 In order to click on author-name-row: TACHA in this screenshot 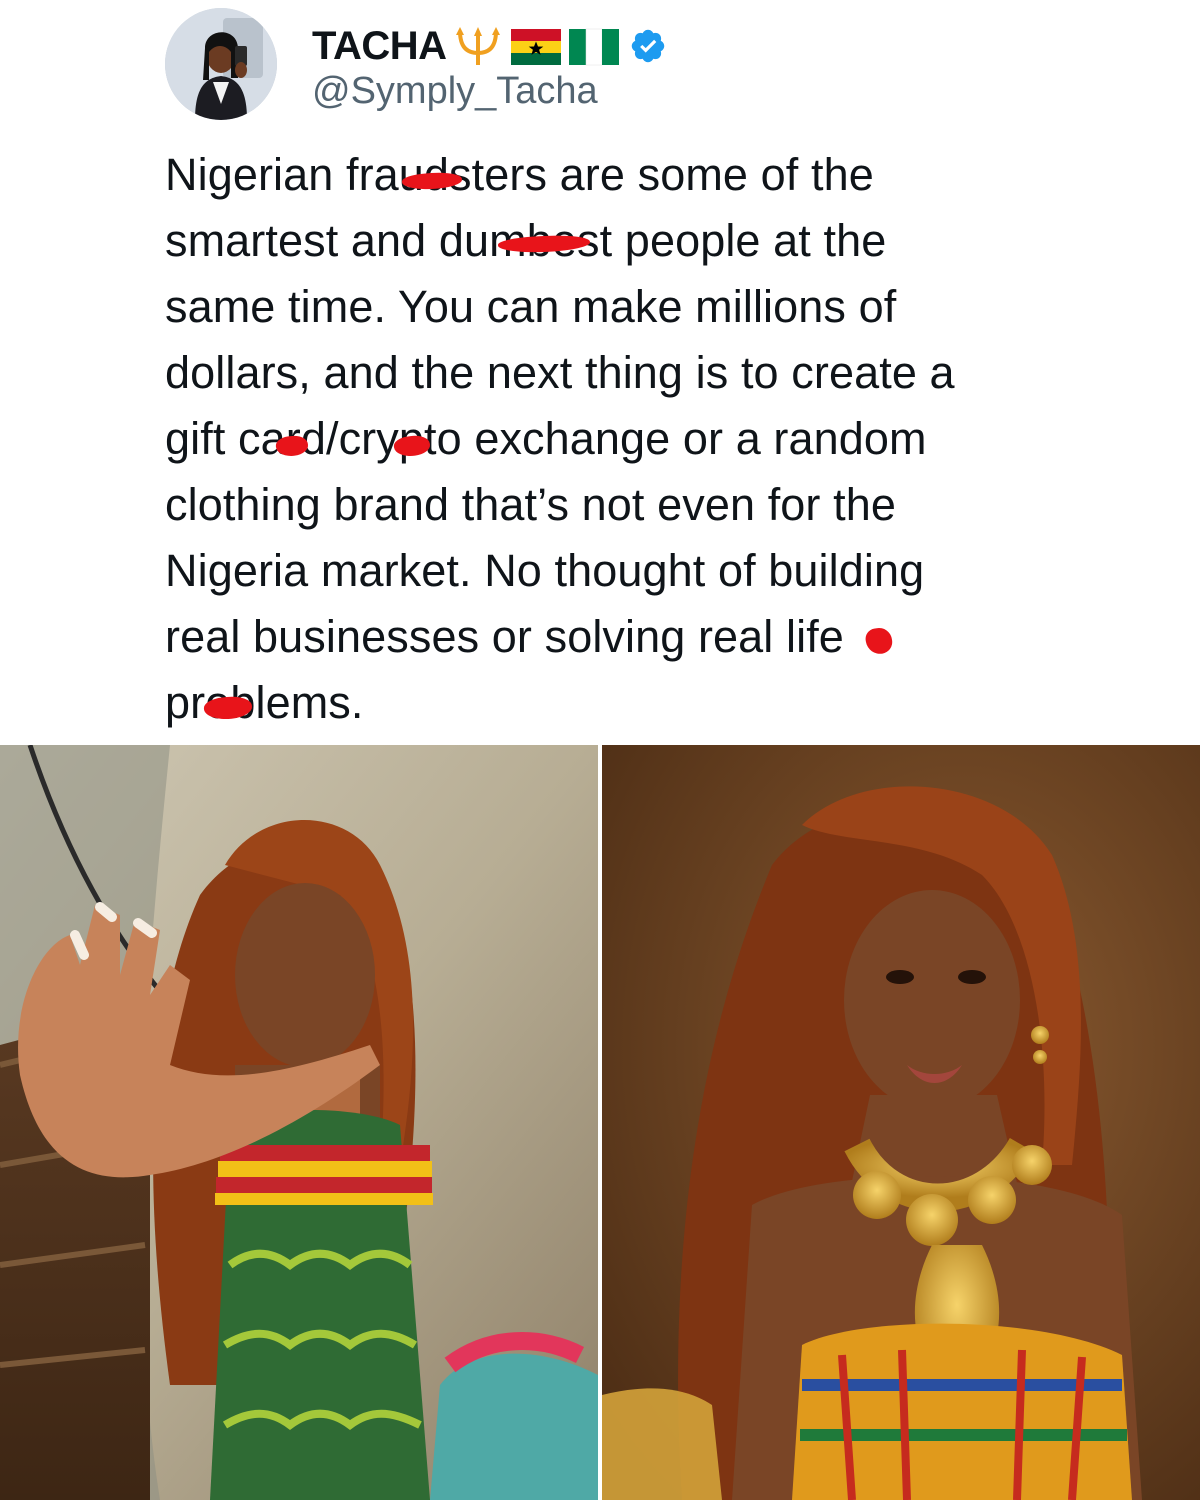, I will do `click(489, 46)`.